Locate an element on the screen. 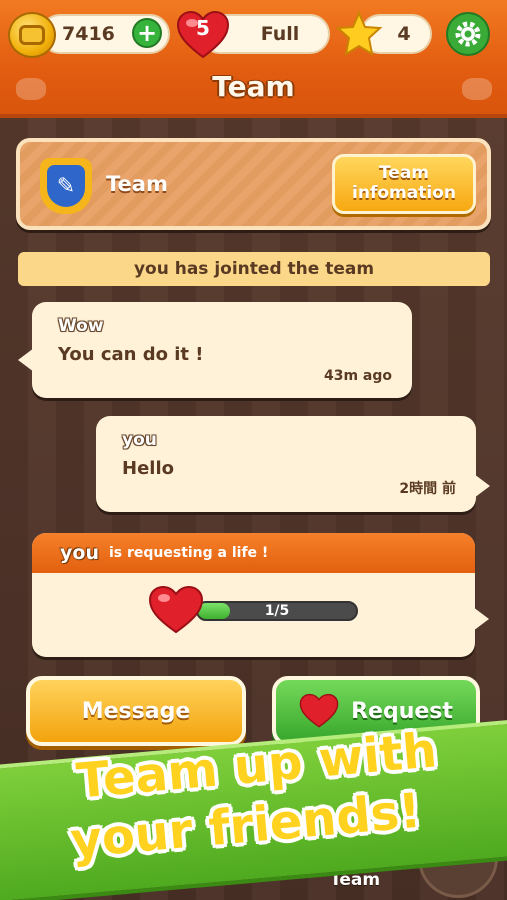 This screenshot has width=507, height=900. request-text: is requesting a life ! is located at coordinates (188, 553).